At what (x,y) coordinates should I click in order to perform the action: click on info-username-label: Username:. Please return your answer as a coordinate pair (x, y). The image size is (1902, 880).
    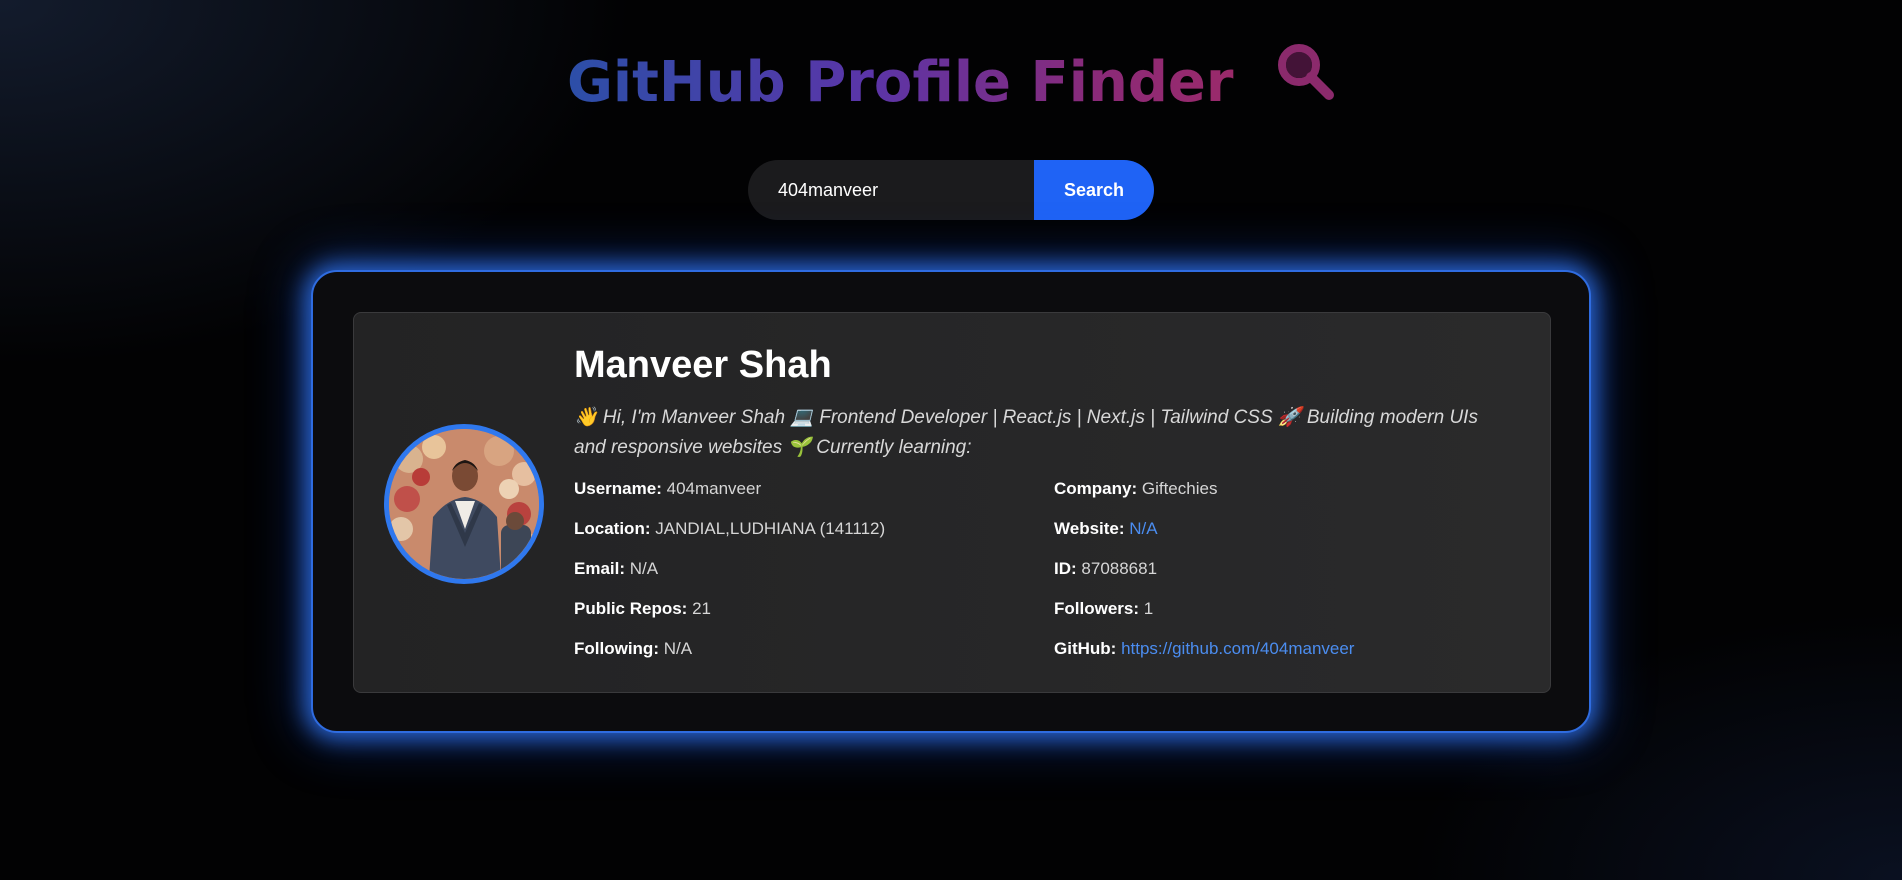
    Looking at the image, I should click on (618, 488).